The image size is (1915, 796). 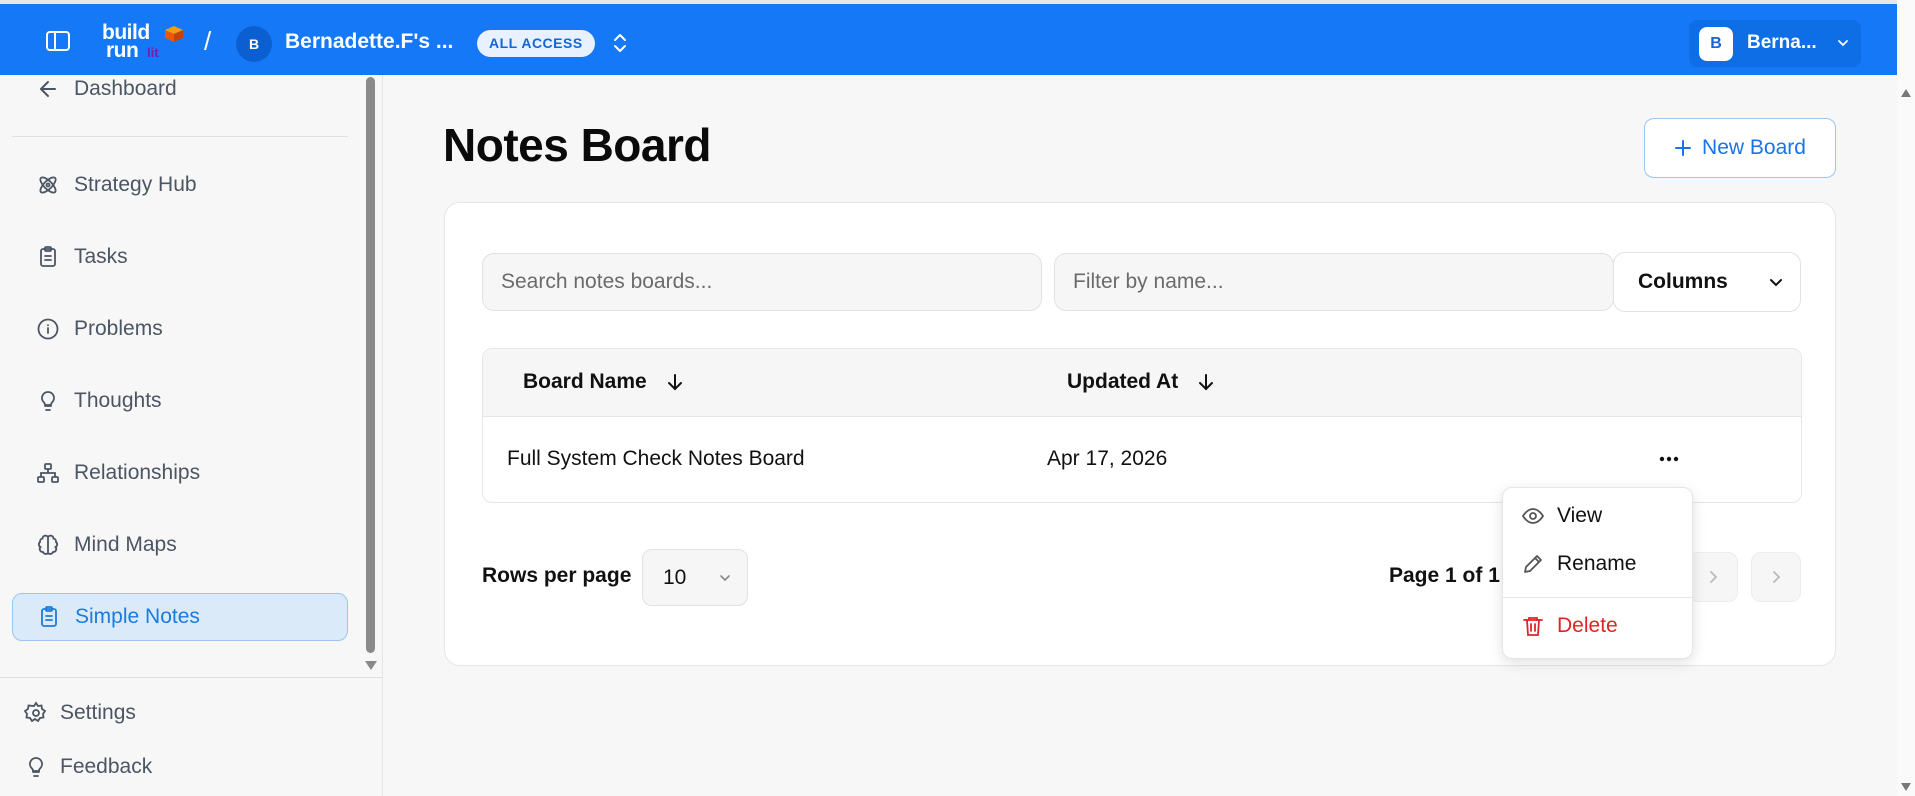 I want to click on pencil-icon, so click(x=1533, y=564).